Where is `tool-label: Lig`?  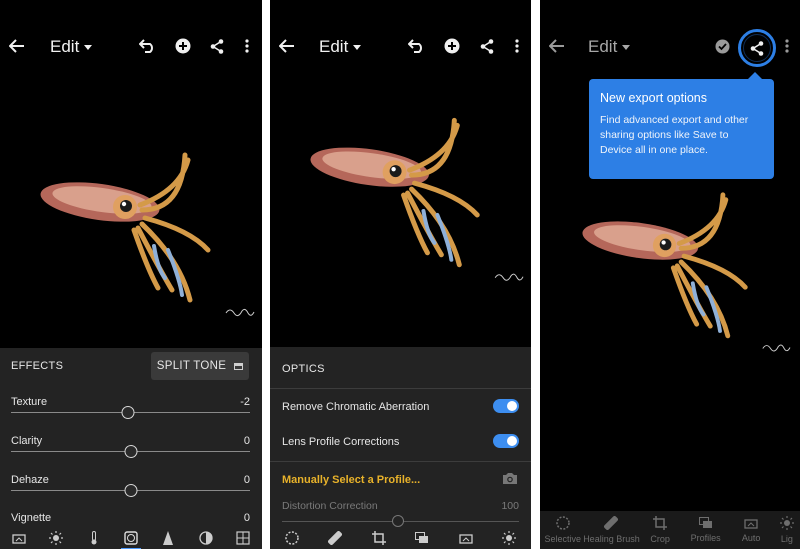
tool-label: Lig is located at coordinates (786, 539).